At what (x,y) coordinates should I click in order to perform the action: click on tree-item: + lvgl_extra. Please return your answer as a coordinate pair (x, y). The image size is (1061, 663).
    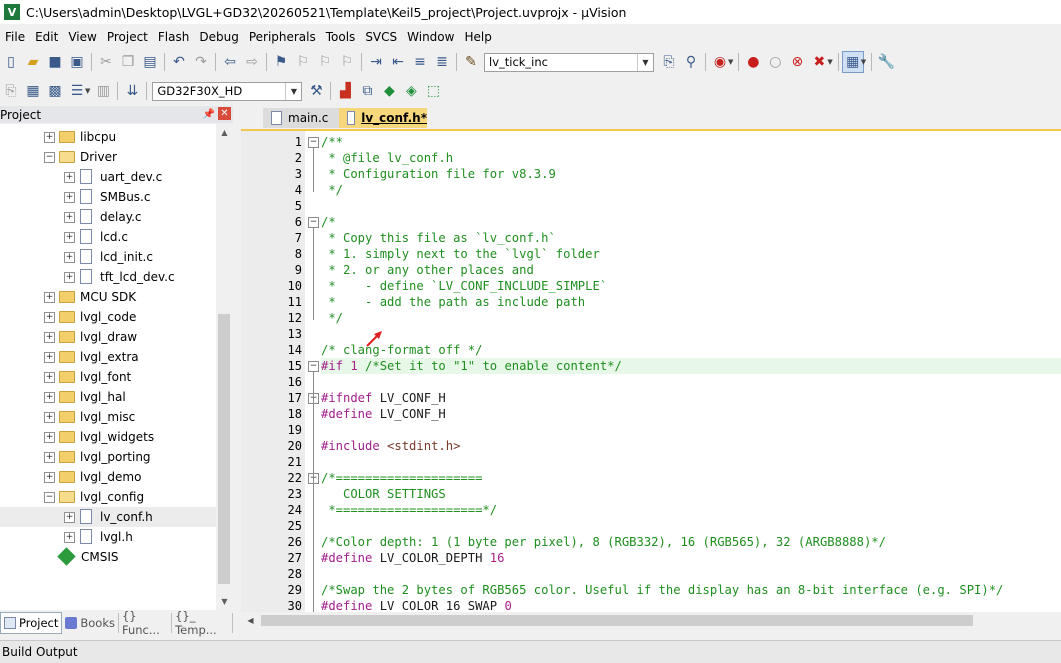
    Looking at the image, I should click on (108, 357).